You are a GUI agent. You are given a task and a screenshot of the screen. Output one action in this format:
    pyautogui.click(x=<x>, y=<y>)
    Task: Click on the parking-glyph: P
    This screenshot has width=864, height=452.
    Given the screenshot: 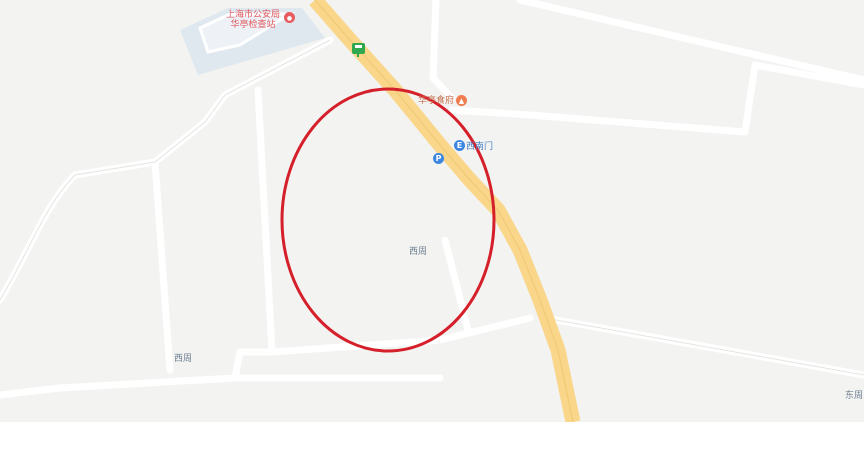 What is the action you would take?
    pyautogui.click(x=438, y=158)
    